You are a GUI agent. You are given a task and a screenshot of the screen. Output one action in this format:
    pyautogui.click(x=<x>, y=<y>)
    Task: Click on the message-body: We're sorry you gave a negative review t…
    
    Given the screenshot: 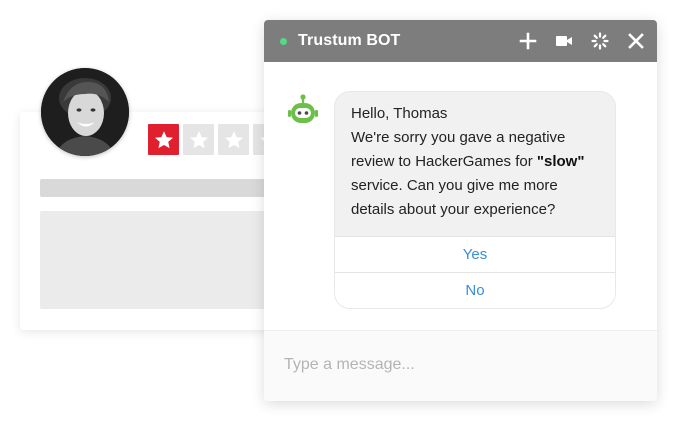 What is the action you would take?
    pyautogui.click(x=475, y=174)
    